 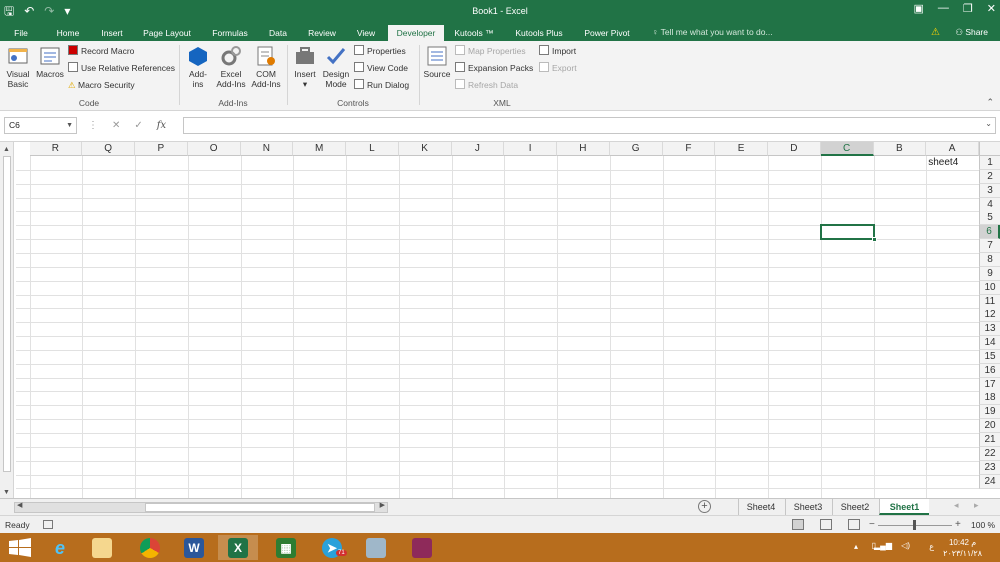 I want to click on row-header-17: 17, so click(x=989, y=384).